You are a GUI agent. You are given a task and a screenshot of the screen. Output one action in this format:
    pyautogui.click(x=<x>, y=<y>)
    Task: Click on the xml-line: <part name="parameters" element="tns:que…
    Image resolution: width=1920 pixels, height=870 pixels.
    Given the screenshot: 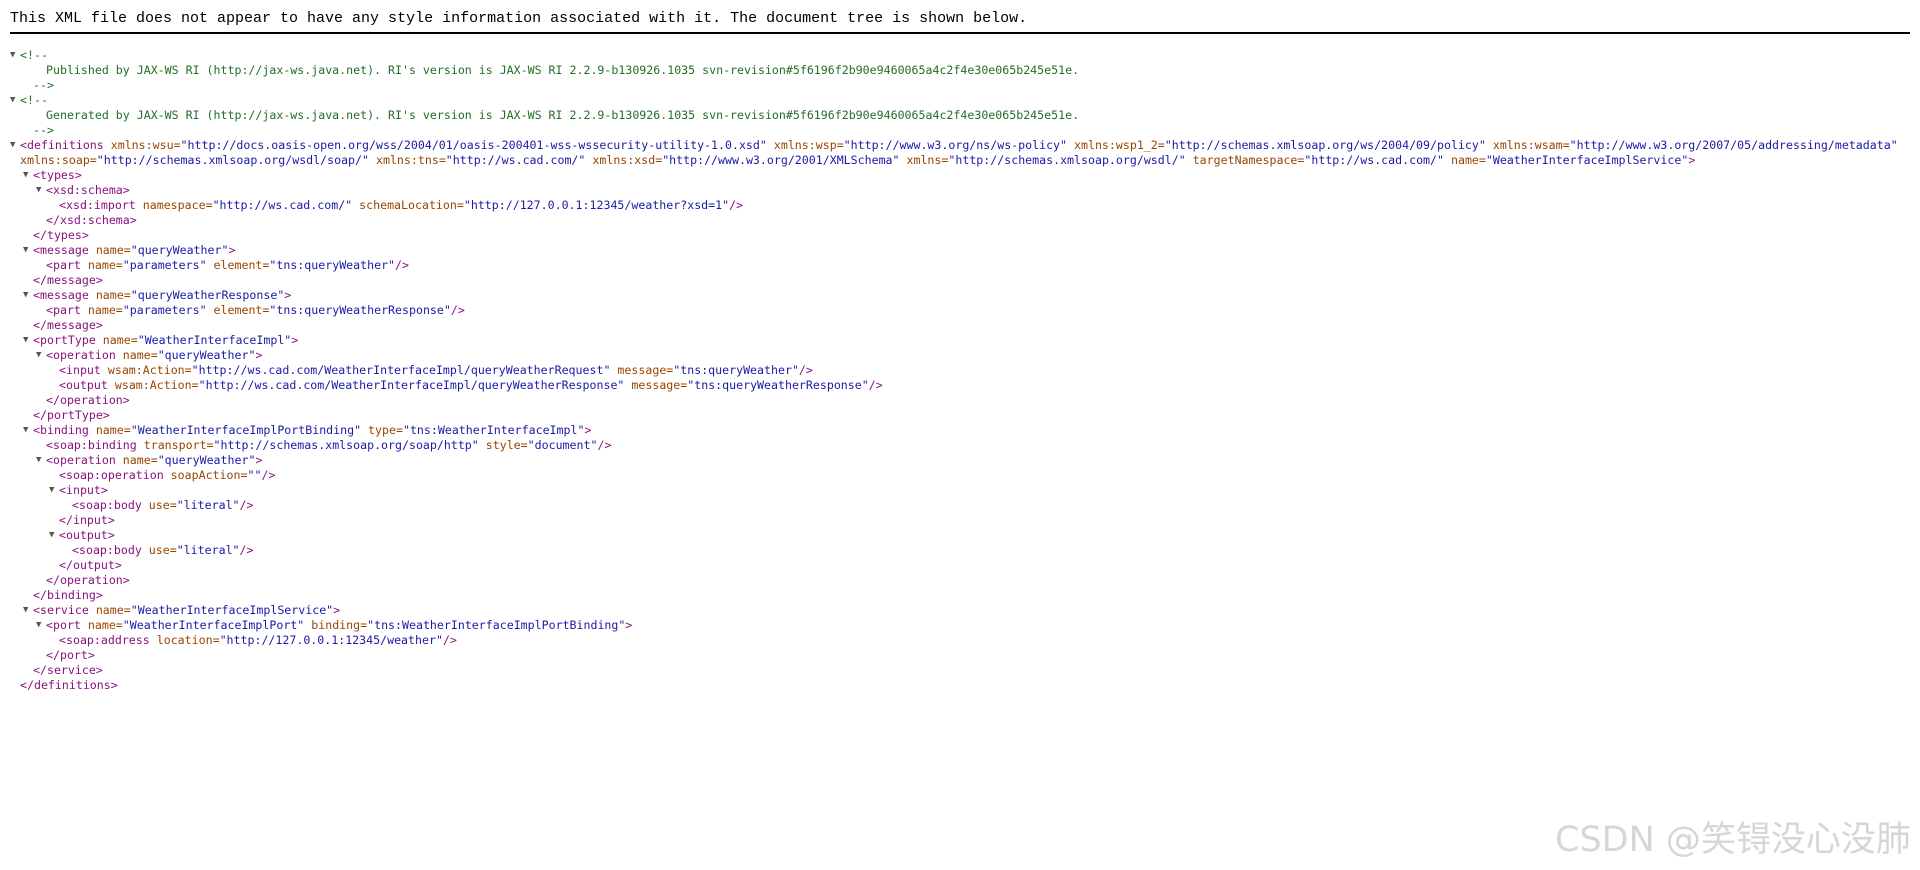 What is the action you would take?
    pyautogui.click(x=962, y=265)
    